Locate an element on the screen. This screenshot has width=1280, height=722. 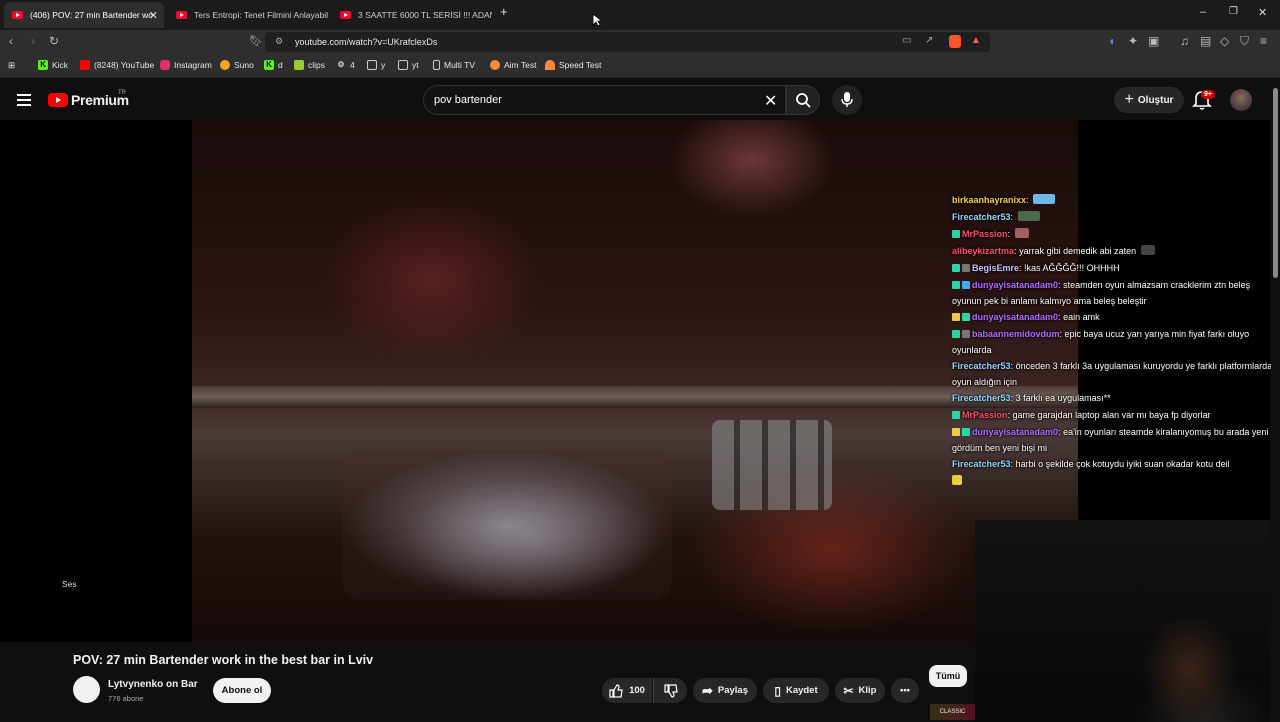
bookmark-label: Suno is located at coordinates (244, 65).